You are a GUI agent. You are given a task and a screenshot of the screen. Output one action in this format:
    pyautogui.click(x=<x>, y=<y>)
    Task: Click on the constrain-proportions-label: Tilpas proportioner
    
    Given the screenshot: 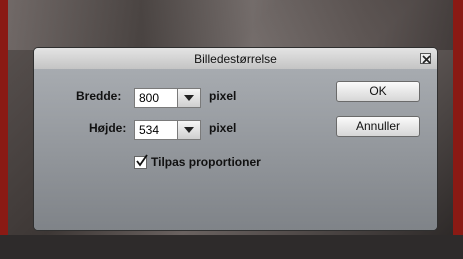 What is the action you would take?
    pyautogui.click(x=206, y=162)
    